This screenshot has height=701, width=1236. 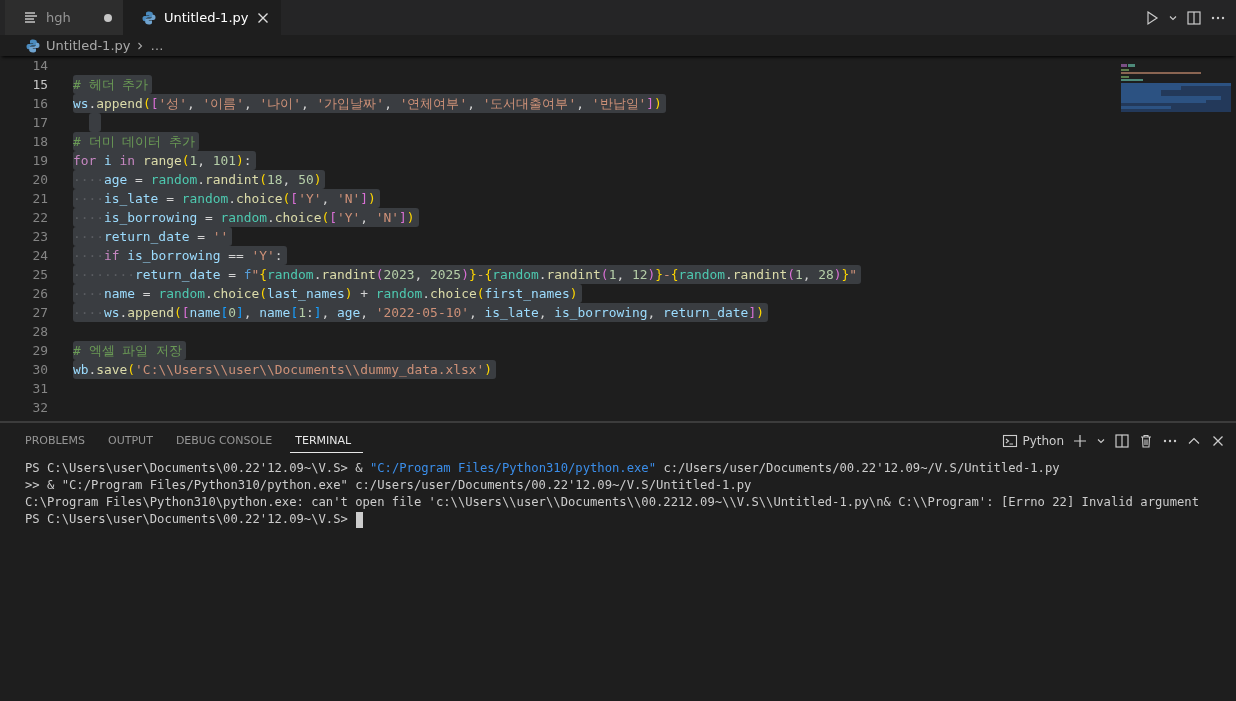 What do you see at coordinates (40, 351) in the screenshot?
I see `line-number: 29` at bounding box center [40, 351].